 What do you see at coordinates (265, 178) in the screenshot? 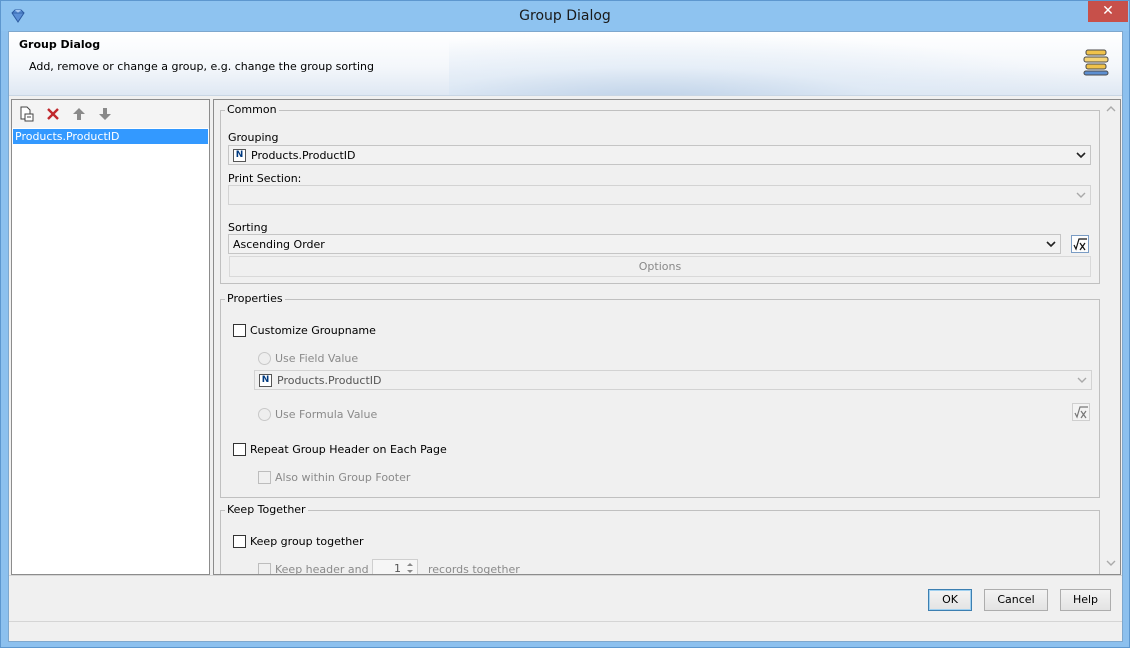
I see `print-section-label: Print Section:` at bounding box center [265, 178].